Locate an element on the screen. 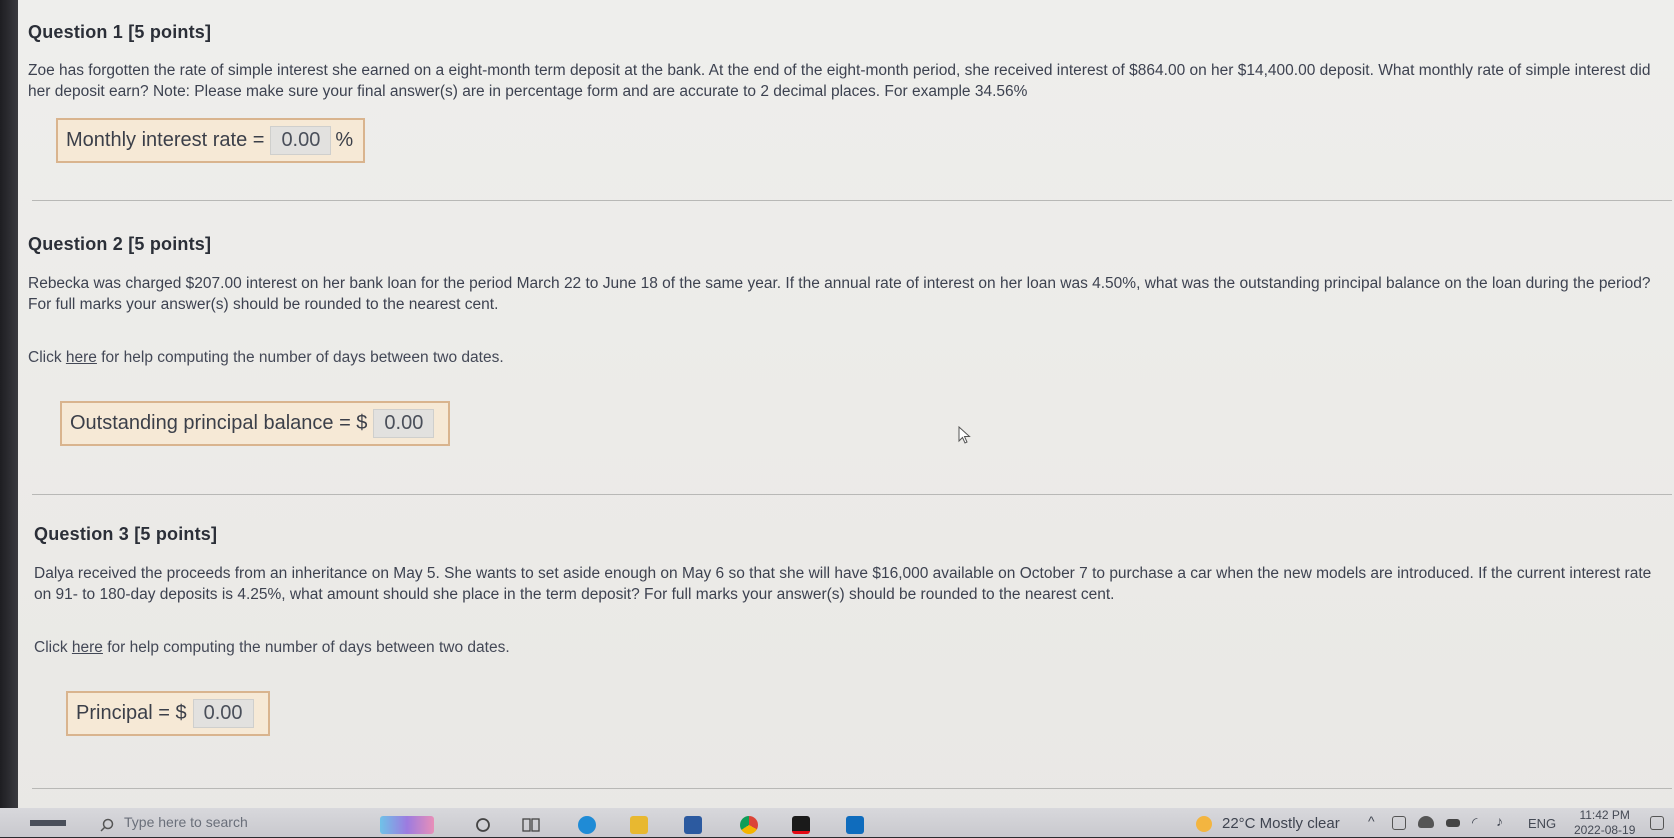 The width and height of the screenshot is (1674, 838). question-2-help-prefix: Click is located at coordinates (45, 357).